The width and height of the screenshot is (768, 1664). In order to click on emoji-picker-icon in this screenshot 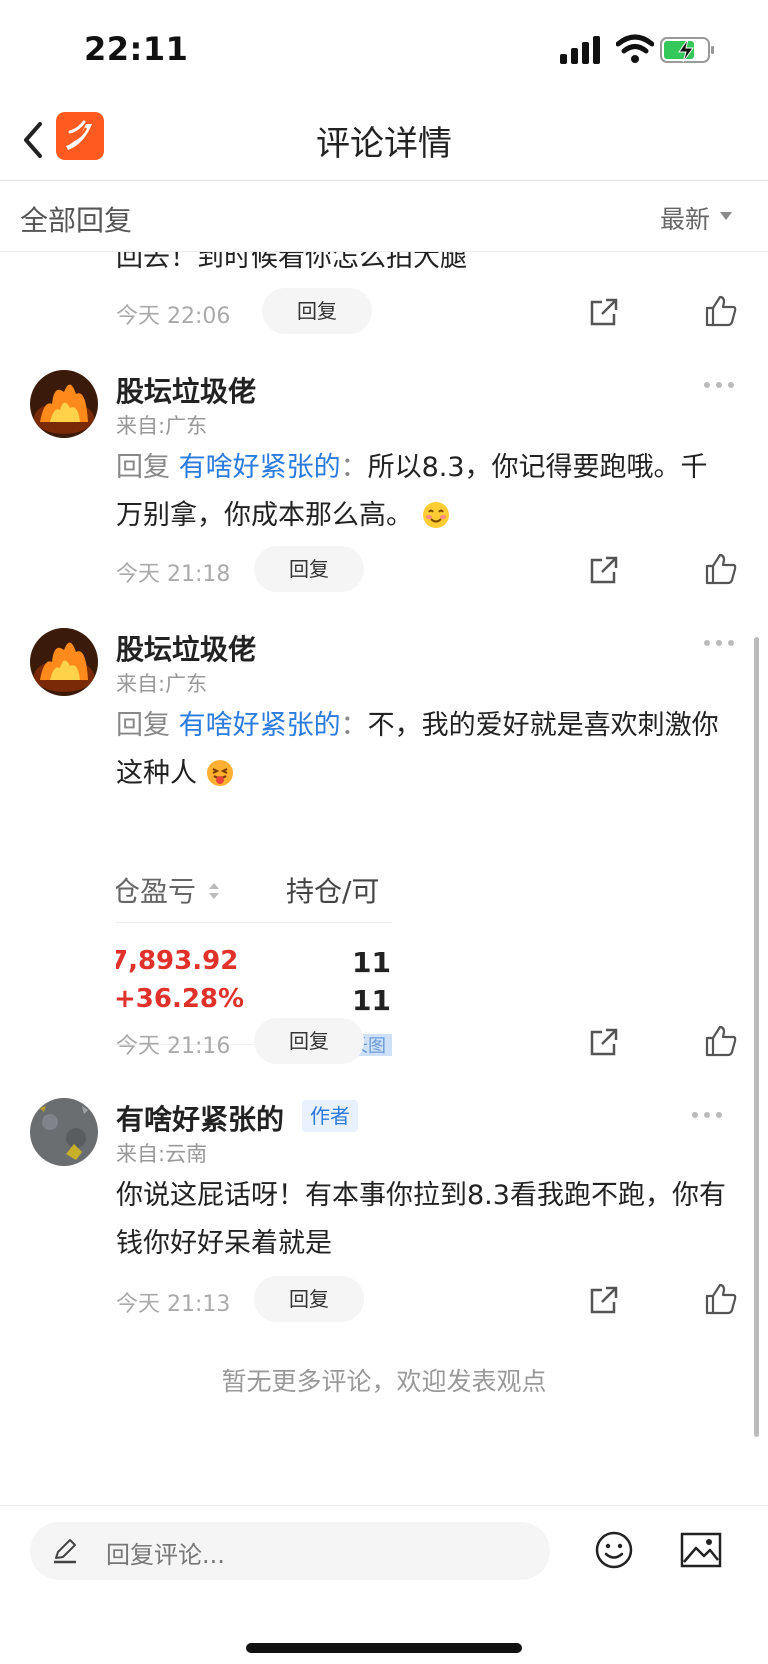, I will do `click(614, 1550)`.